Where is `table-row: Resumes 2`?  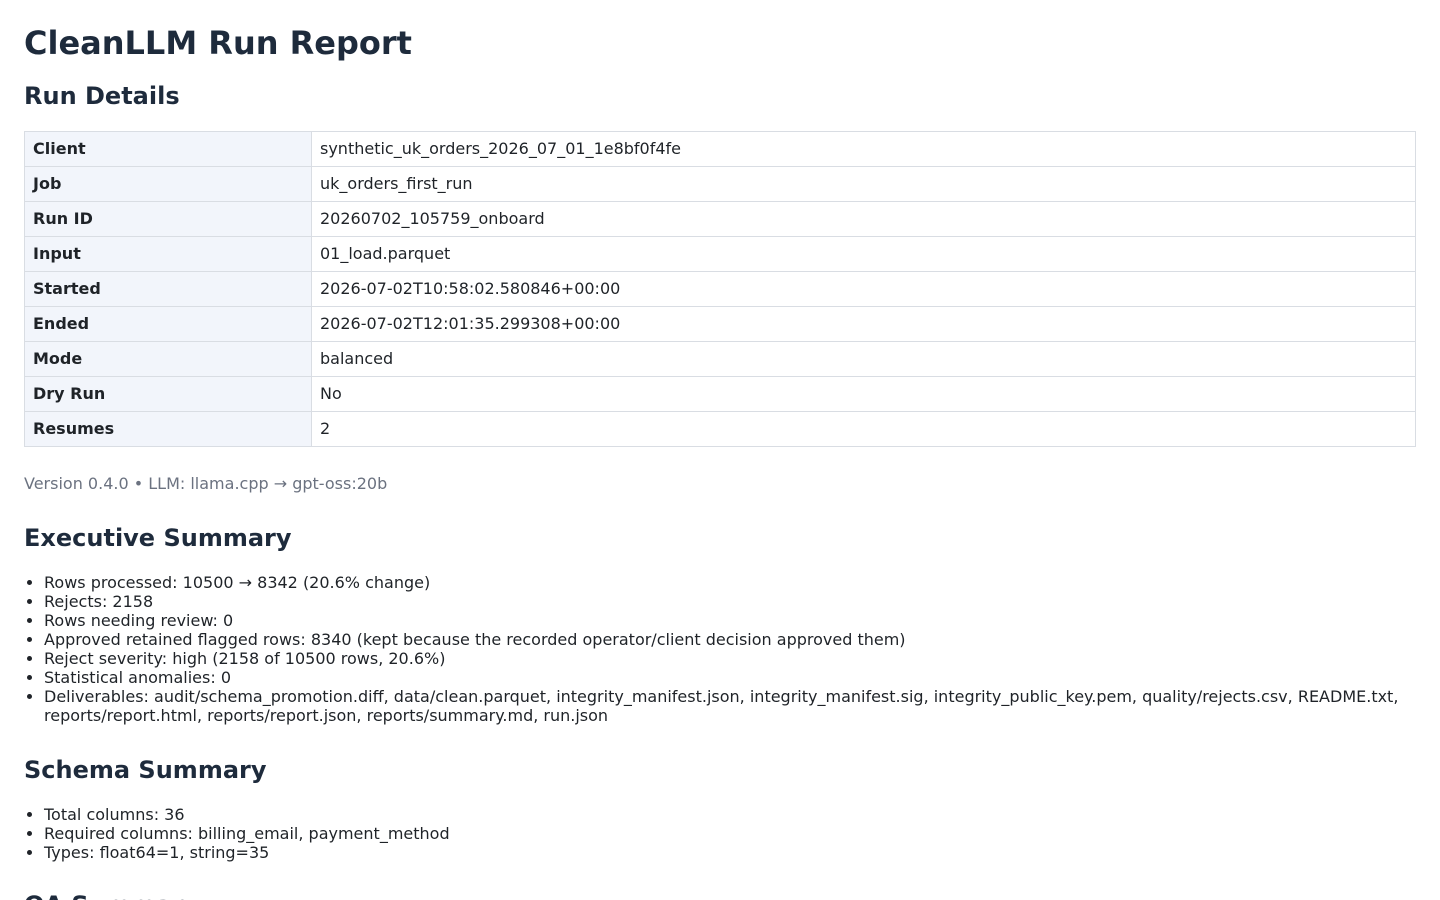
table-row: Resumes 2 is located at coordinates (720, 429).